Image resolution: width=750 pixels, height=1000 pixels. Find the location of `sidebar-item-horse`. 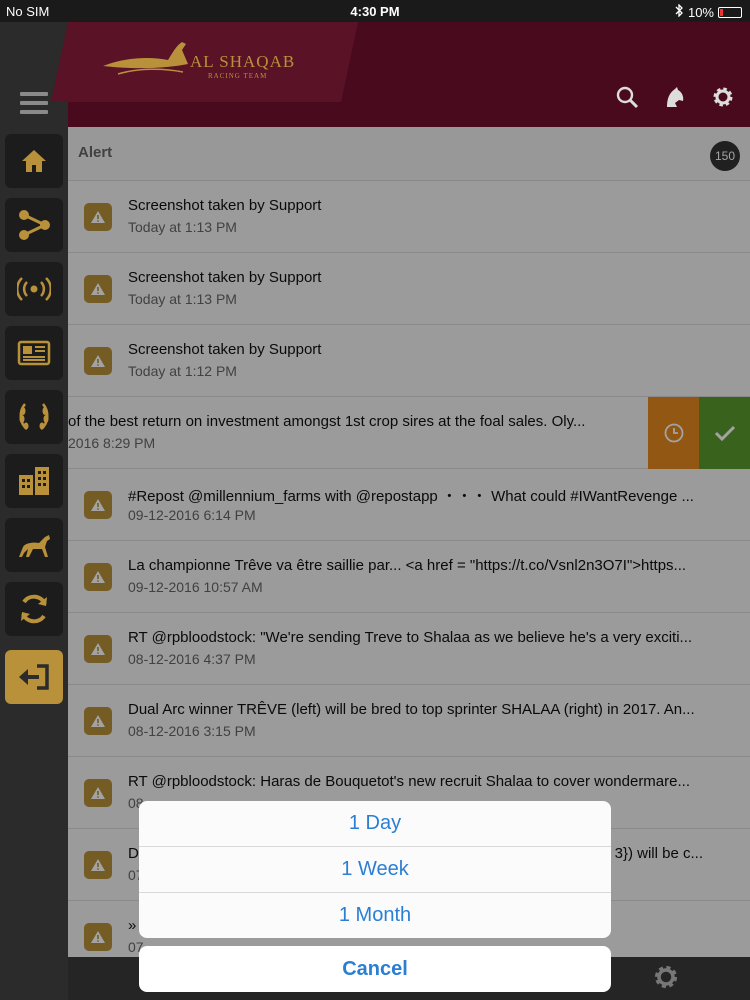

sidebar-item-horse is located at coordinates (34, 545).